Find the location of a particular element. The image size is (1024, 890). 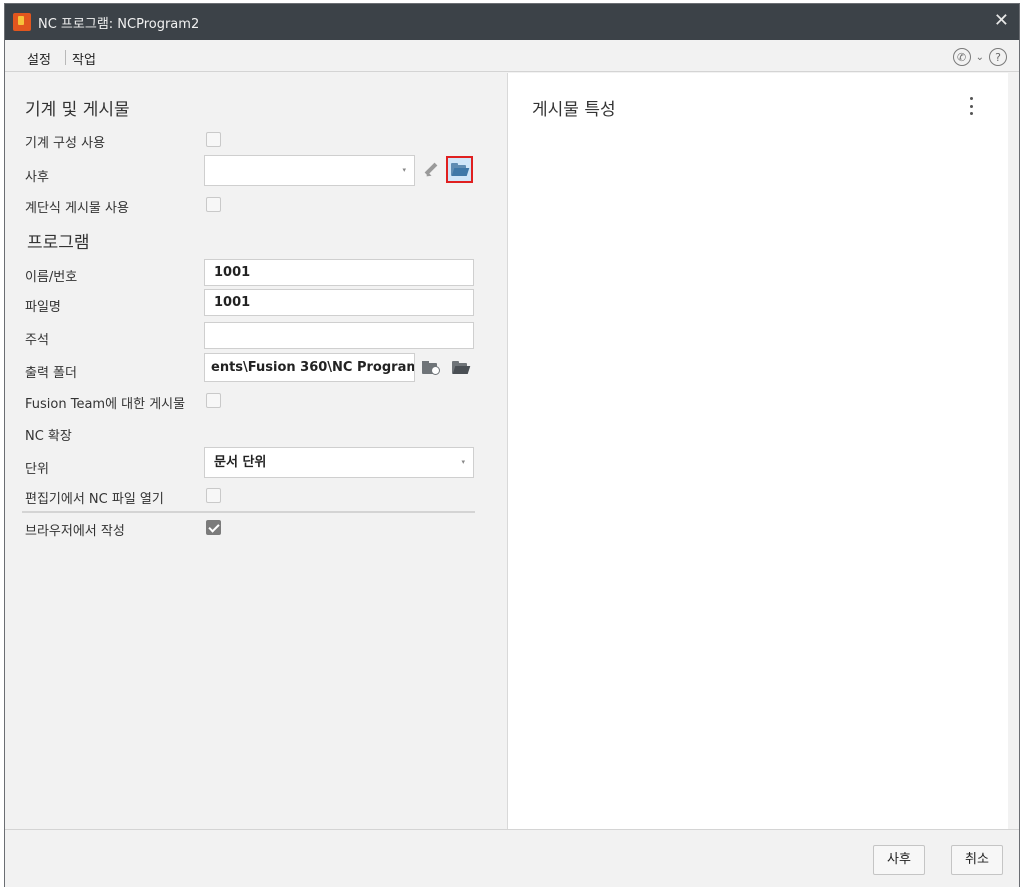

open-post-folder-button is located at coordinates (459, 169).